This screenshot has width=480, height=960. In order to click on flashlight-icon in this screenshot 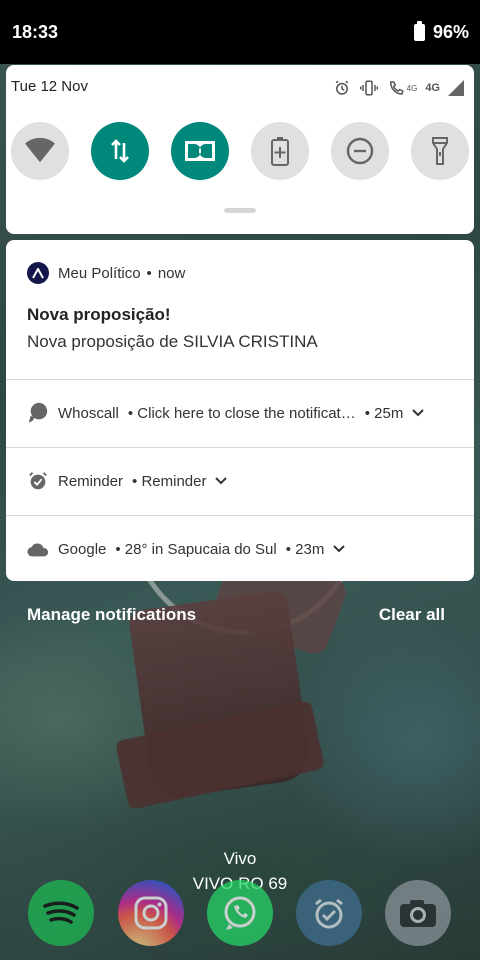, I will do `click(440, 151)`.